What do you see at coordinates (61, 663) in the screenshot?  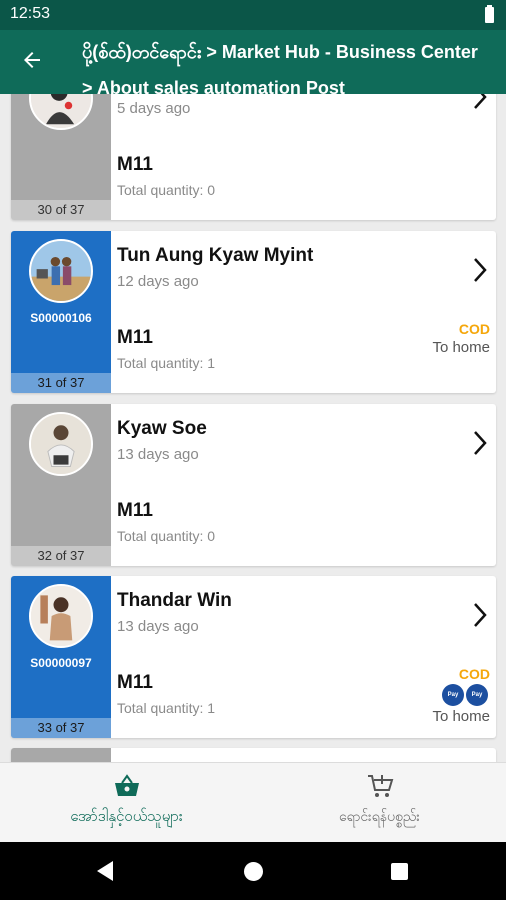 I see `customer-code: S00000097` at bounding box center [61, 663].